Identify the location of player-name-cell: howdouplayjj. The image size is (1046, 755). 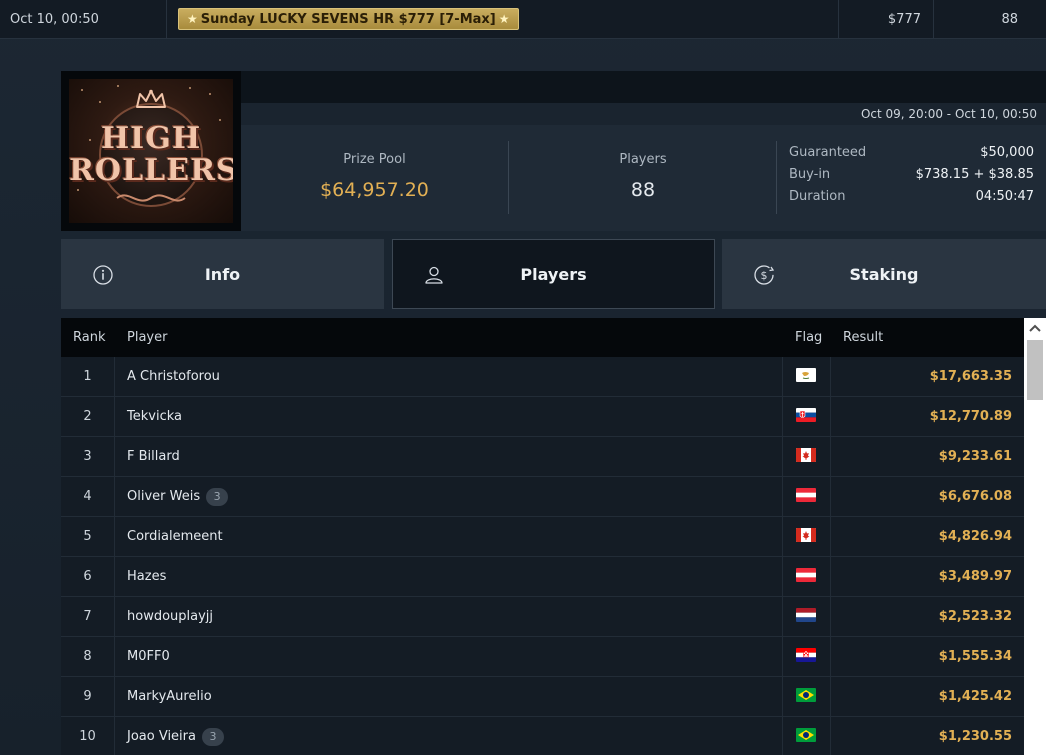
(170, 616).